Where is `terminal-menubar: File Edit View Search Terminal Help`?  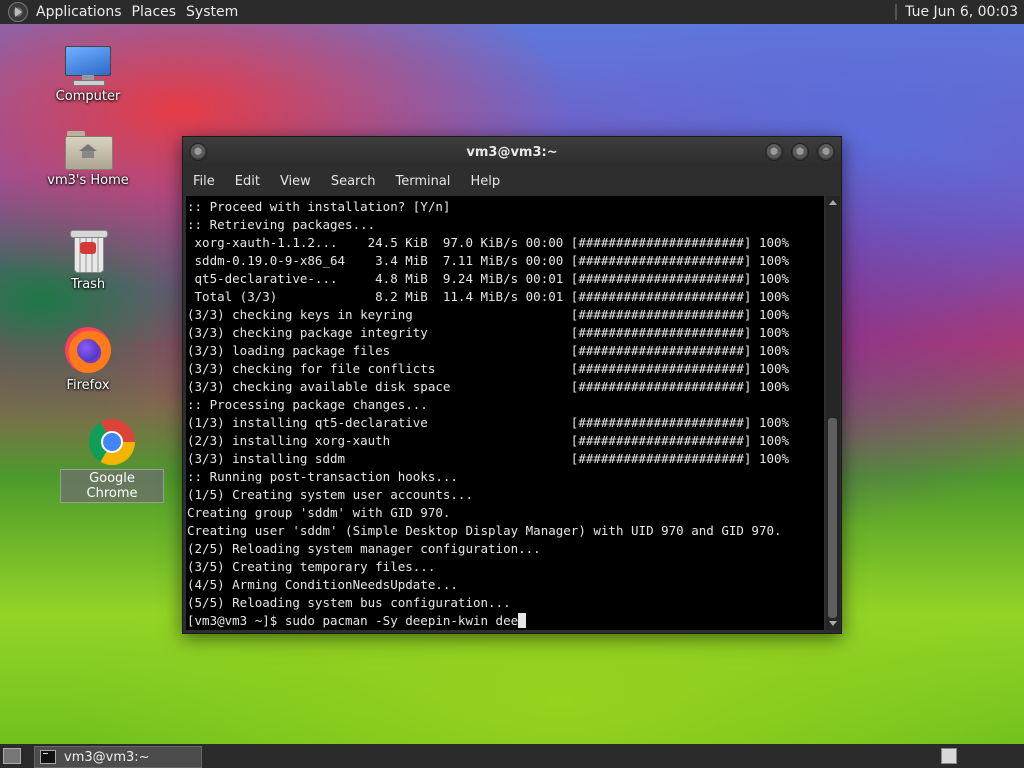
terminal-menubar: File Edit View Search Terminal Help is located at coordinates (512, 181).